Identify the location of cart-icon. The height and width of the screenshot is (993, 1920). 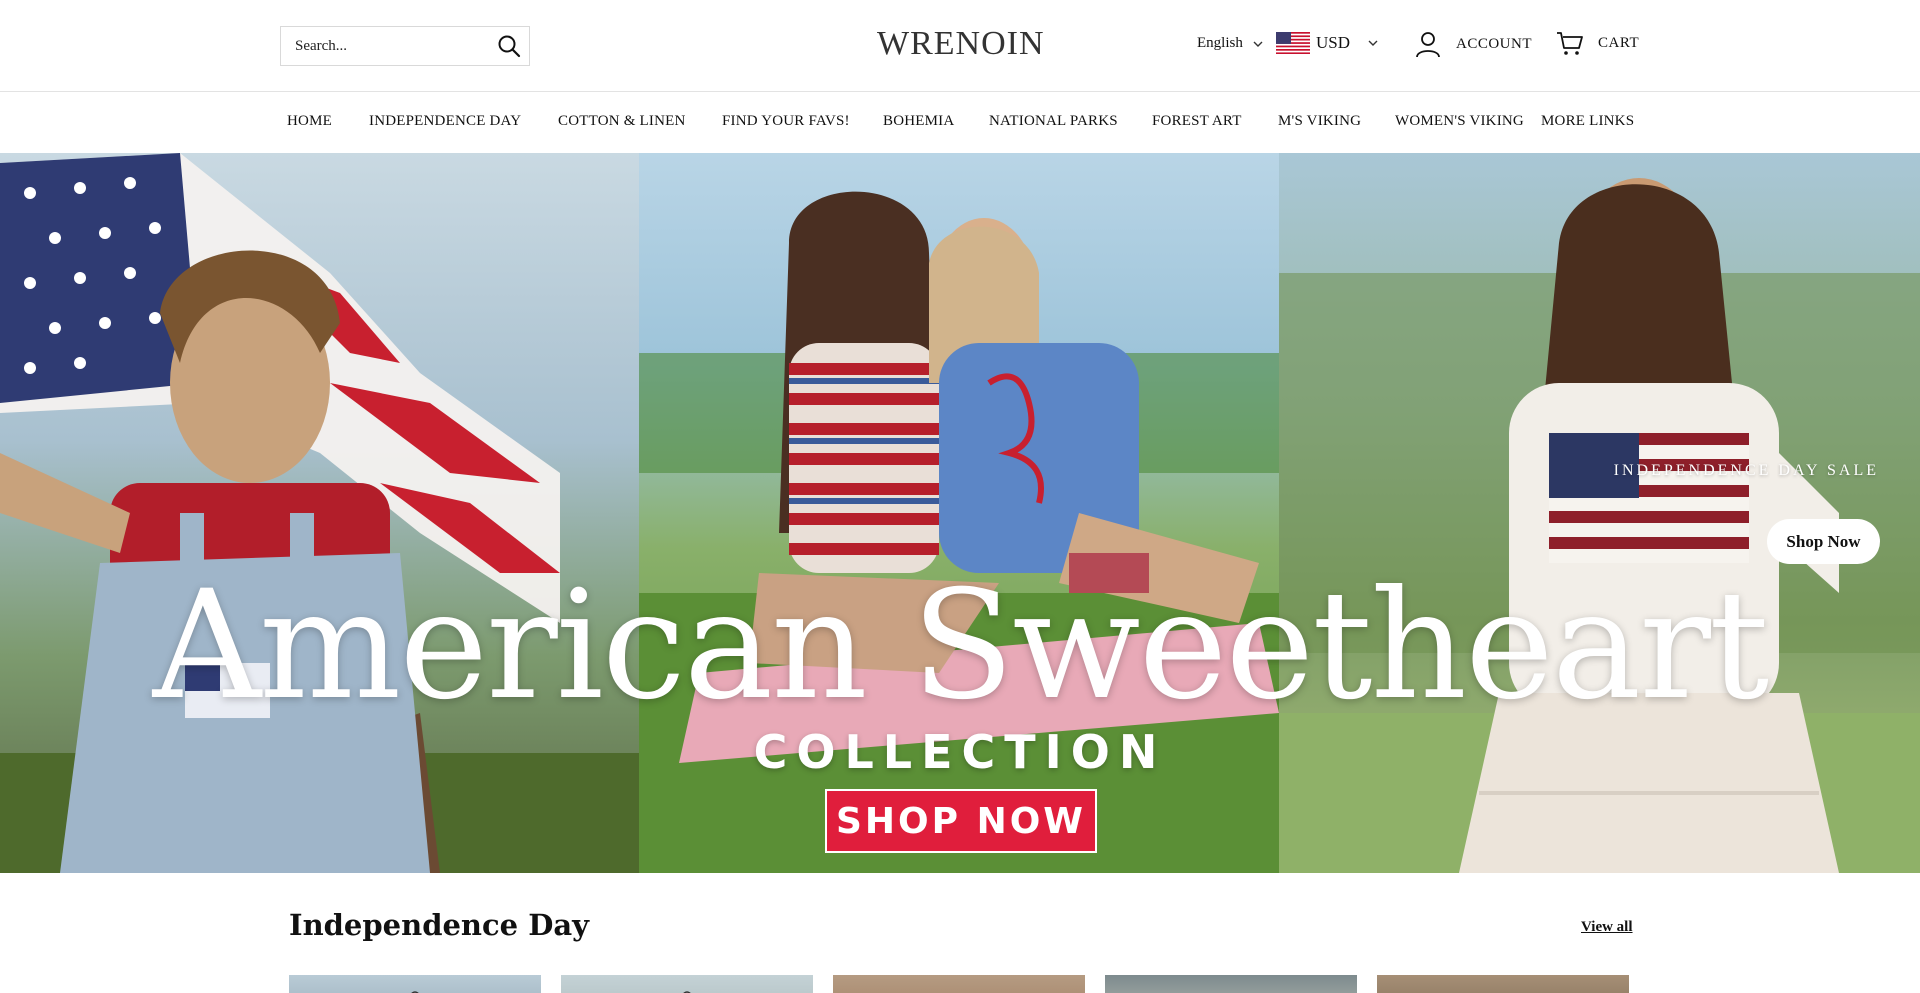
(1570, 43).